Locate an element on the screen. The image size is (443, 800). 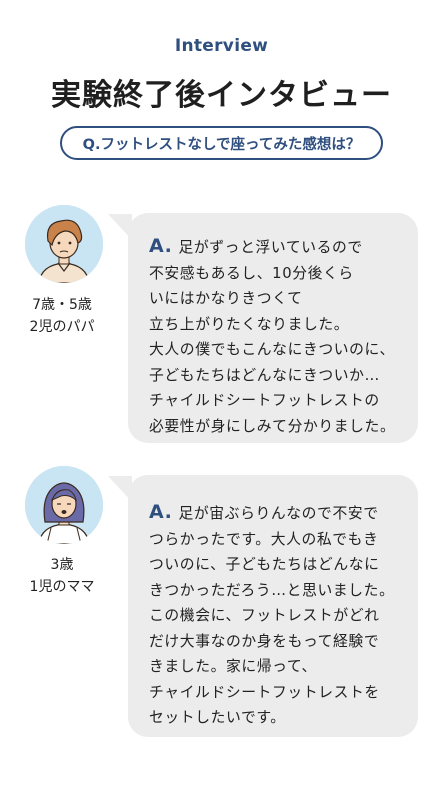
father-ages: 7歳・5歳 is located at coordinates (62, 305).